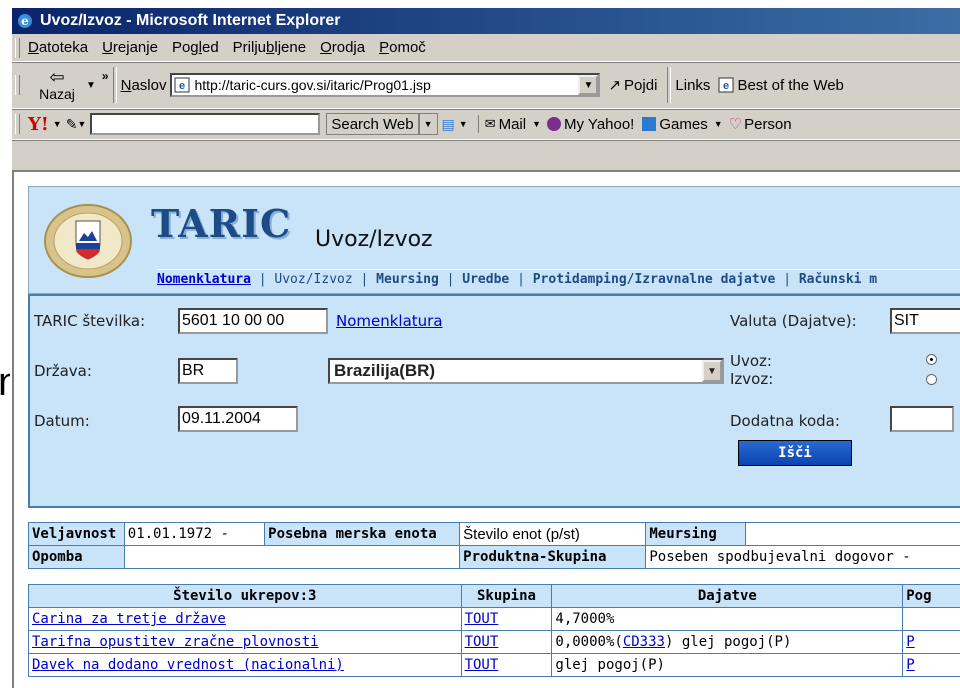  Describe the element at coordinates (253, 321) in the screenshot. I see `taric-input: 5601 10 00 00` at that location.